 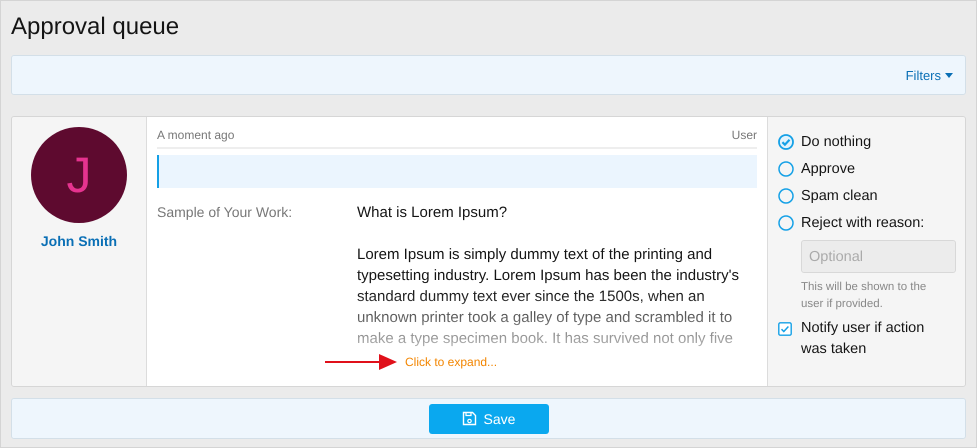 What do you see at coordinates (225, 212) in the screenshot?
I see `field-label: Sample of Your Work:` at bounding box center [225, 212].